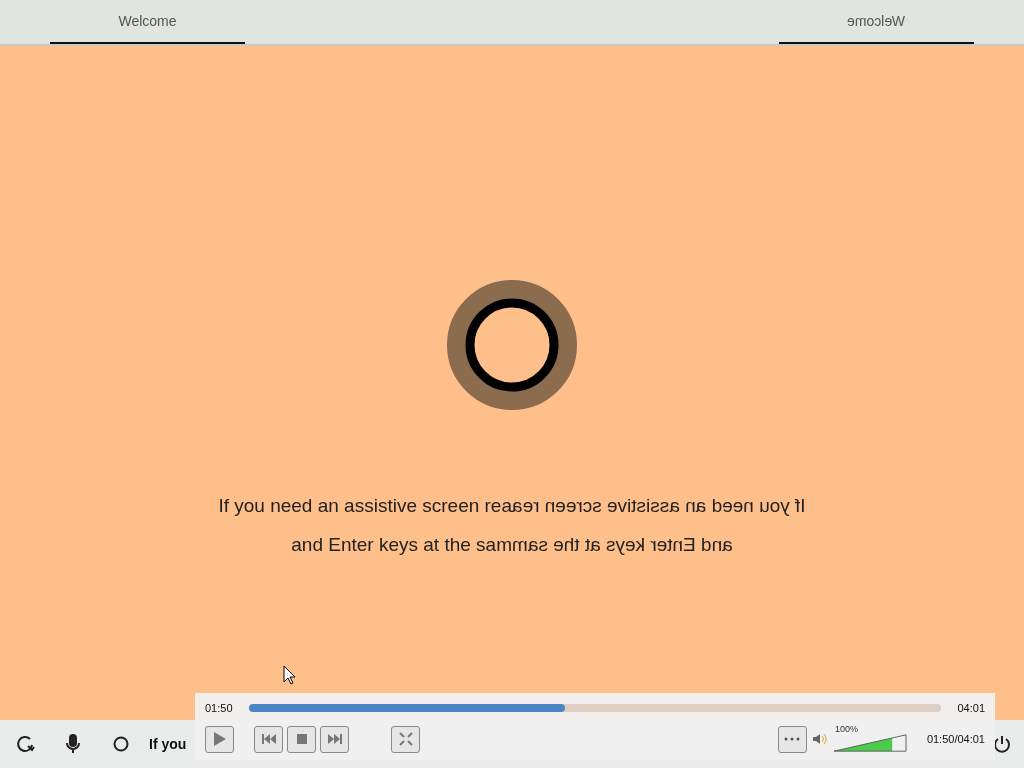 The width and height of the screenshot is (1024, 768). I want to click on dots-icon, so click(792, 739).